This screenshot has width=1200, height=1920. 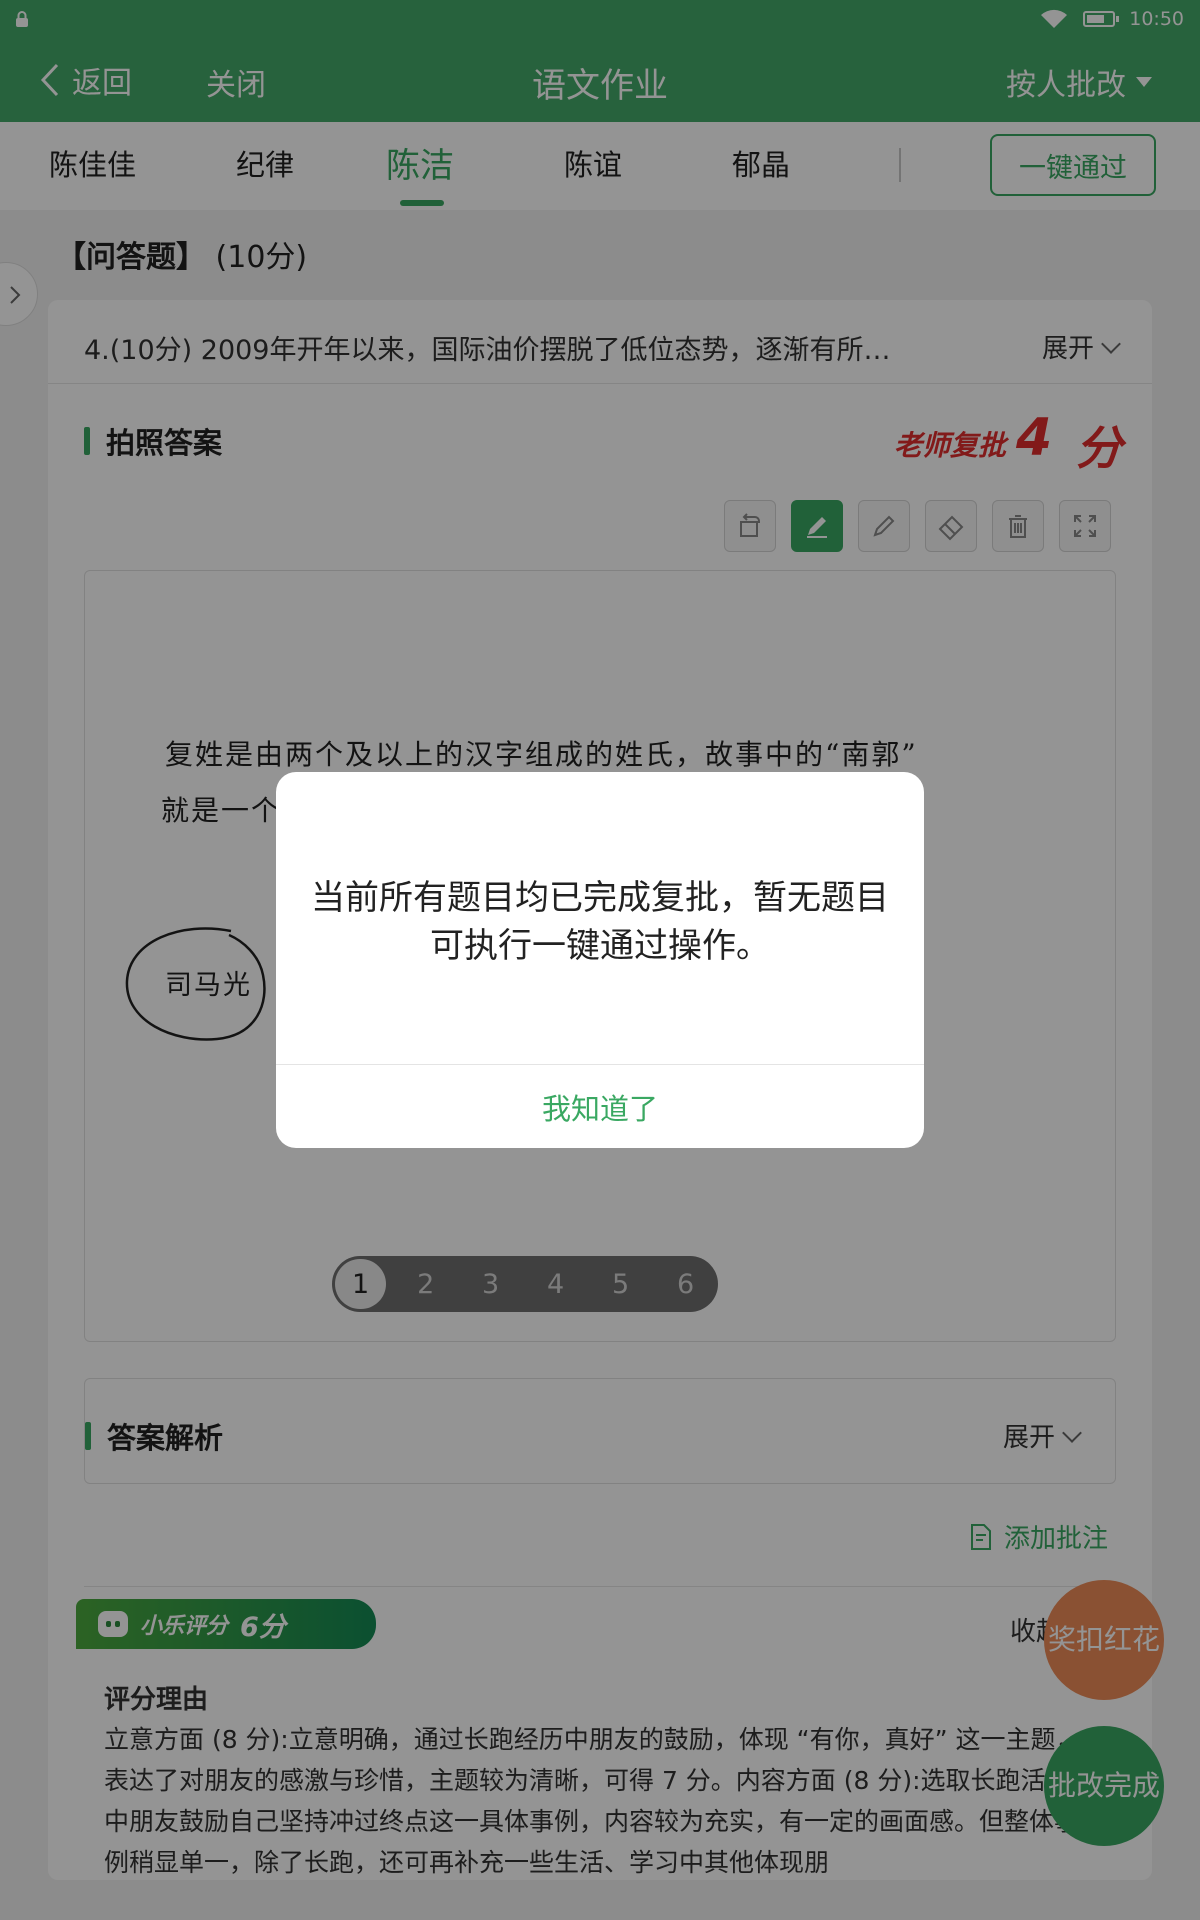 I want to click on dialog-message: 当前所有题目均已完成复批，暂无题目可执行一键通过操作。, so click(x=600, y=922).